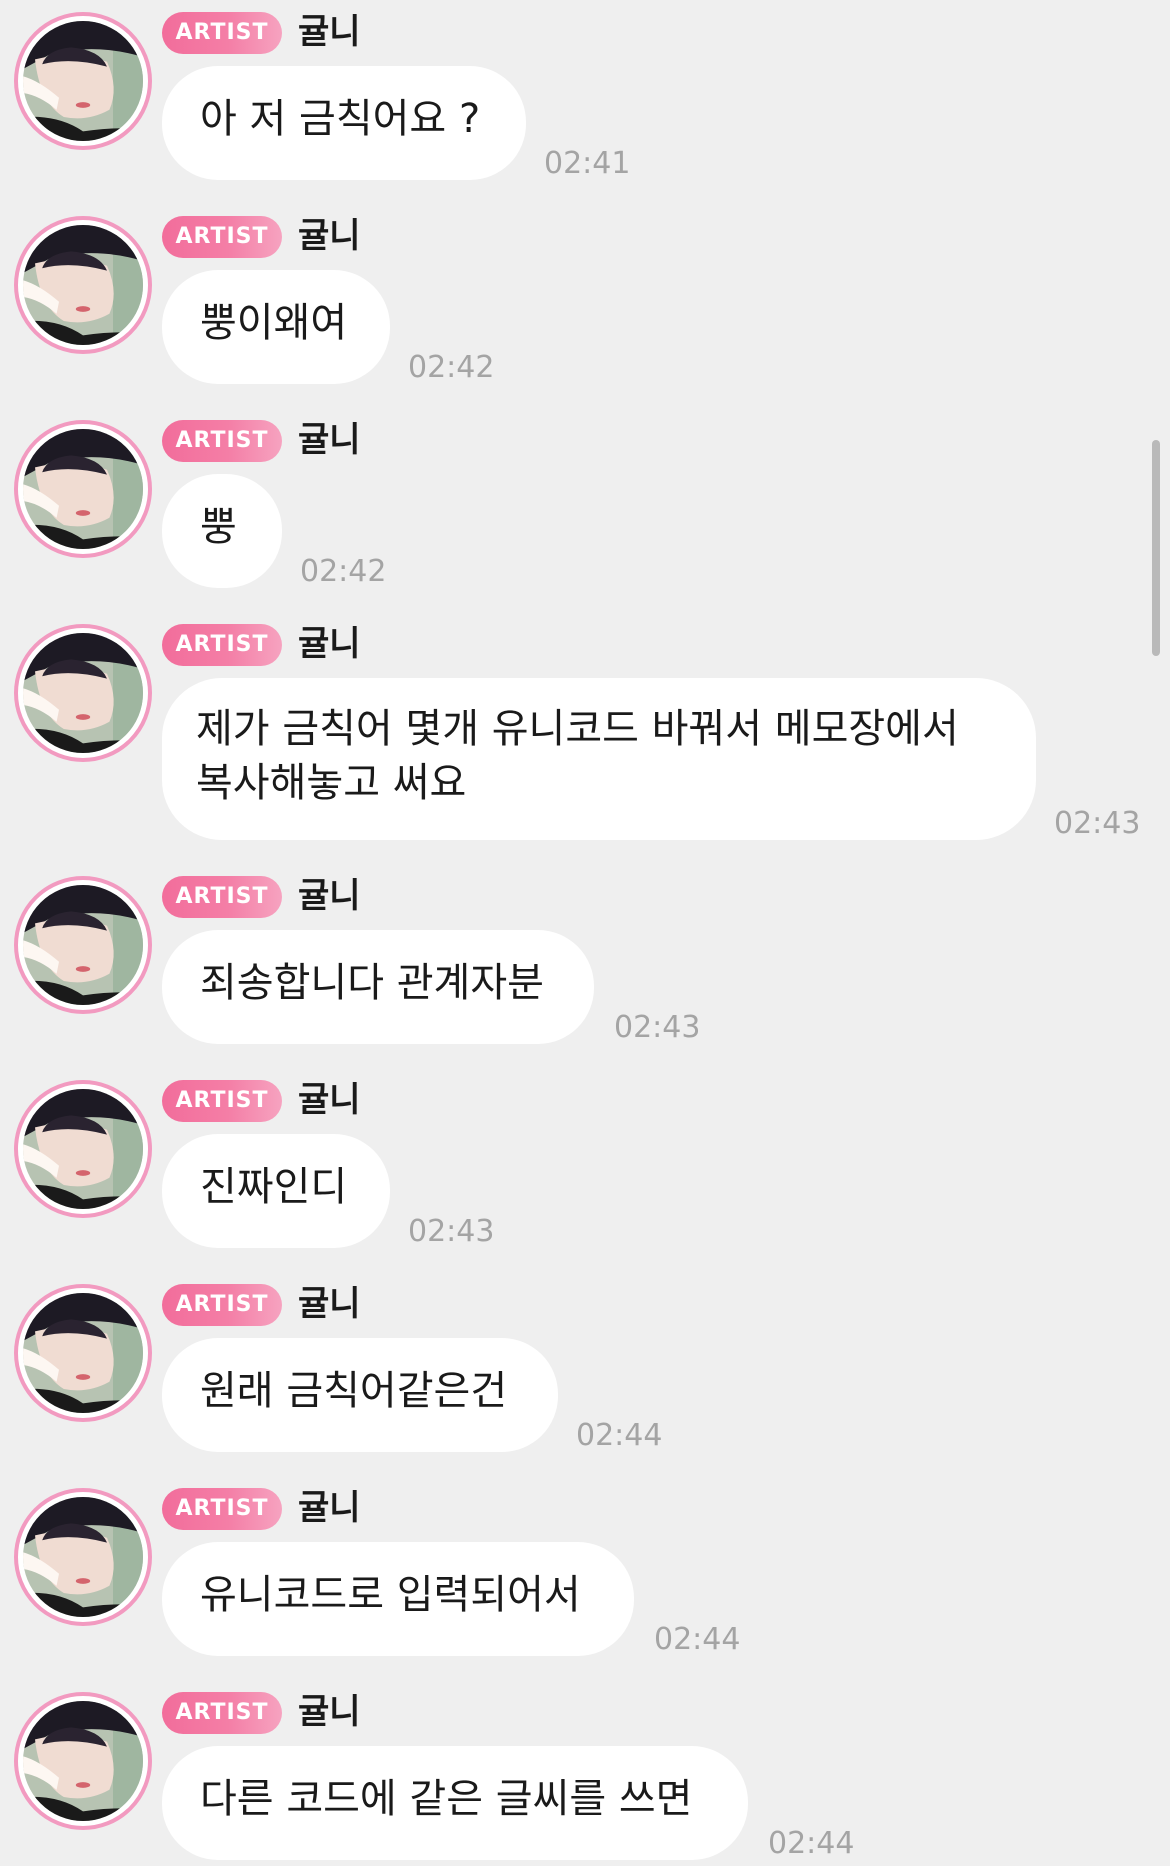 The image size is (1170, 1866). Describe the element at coordinates (222, 531) in the screenshot. I see `message-bubble: 뿡` at that location.